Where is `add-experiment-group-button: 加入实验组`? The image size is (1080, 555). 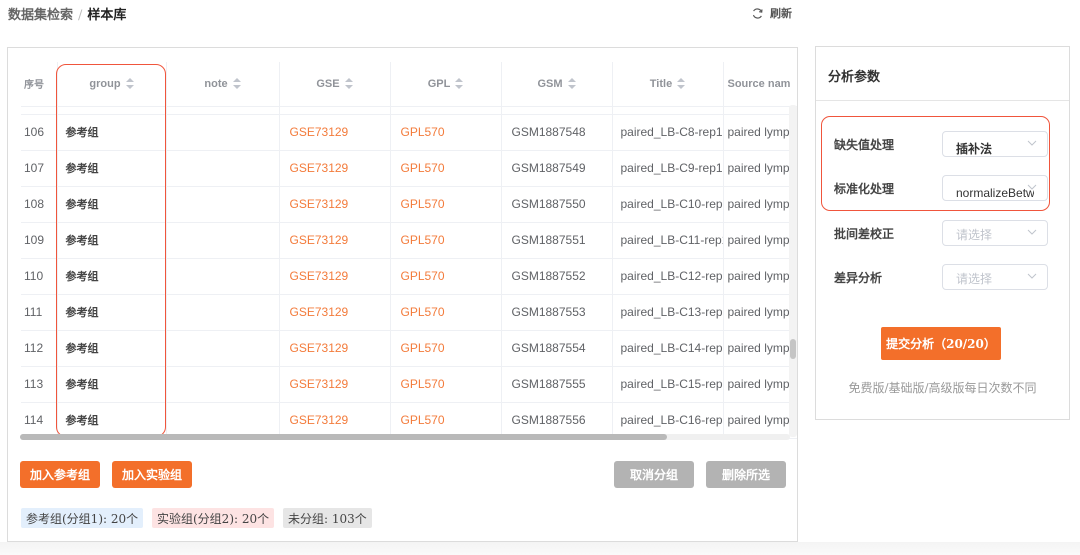 add-experiment-group-button: 加入实验组 is located at coordinates (152, 474).